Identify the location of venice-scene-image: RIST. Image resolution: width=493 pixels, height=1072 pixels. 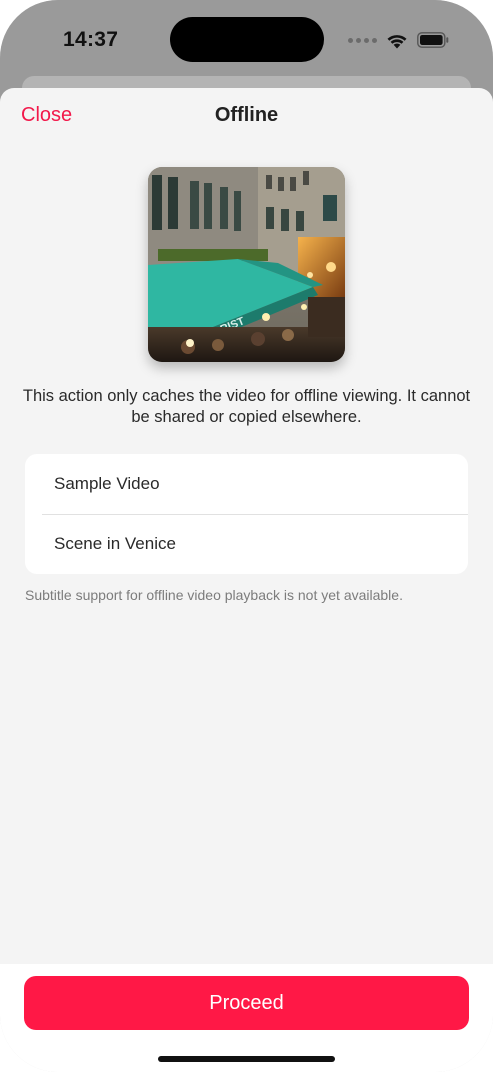
(246, 264).